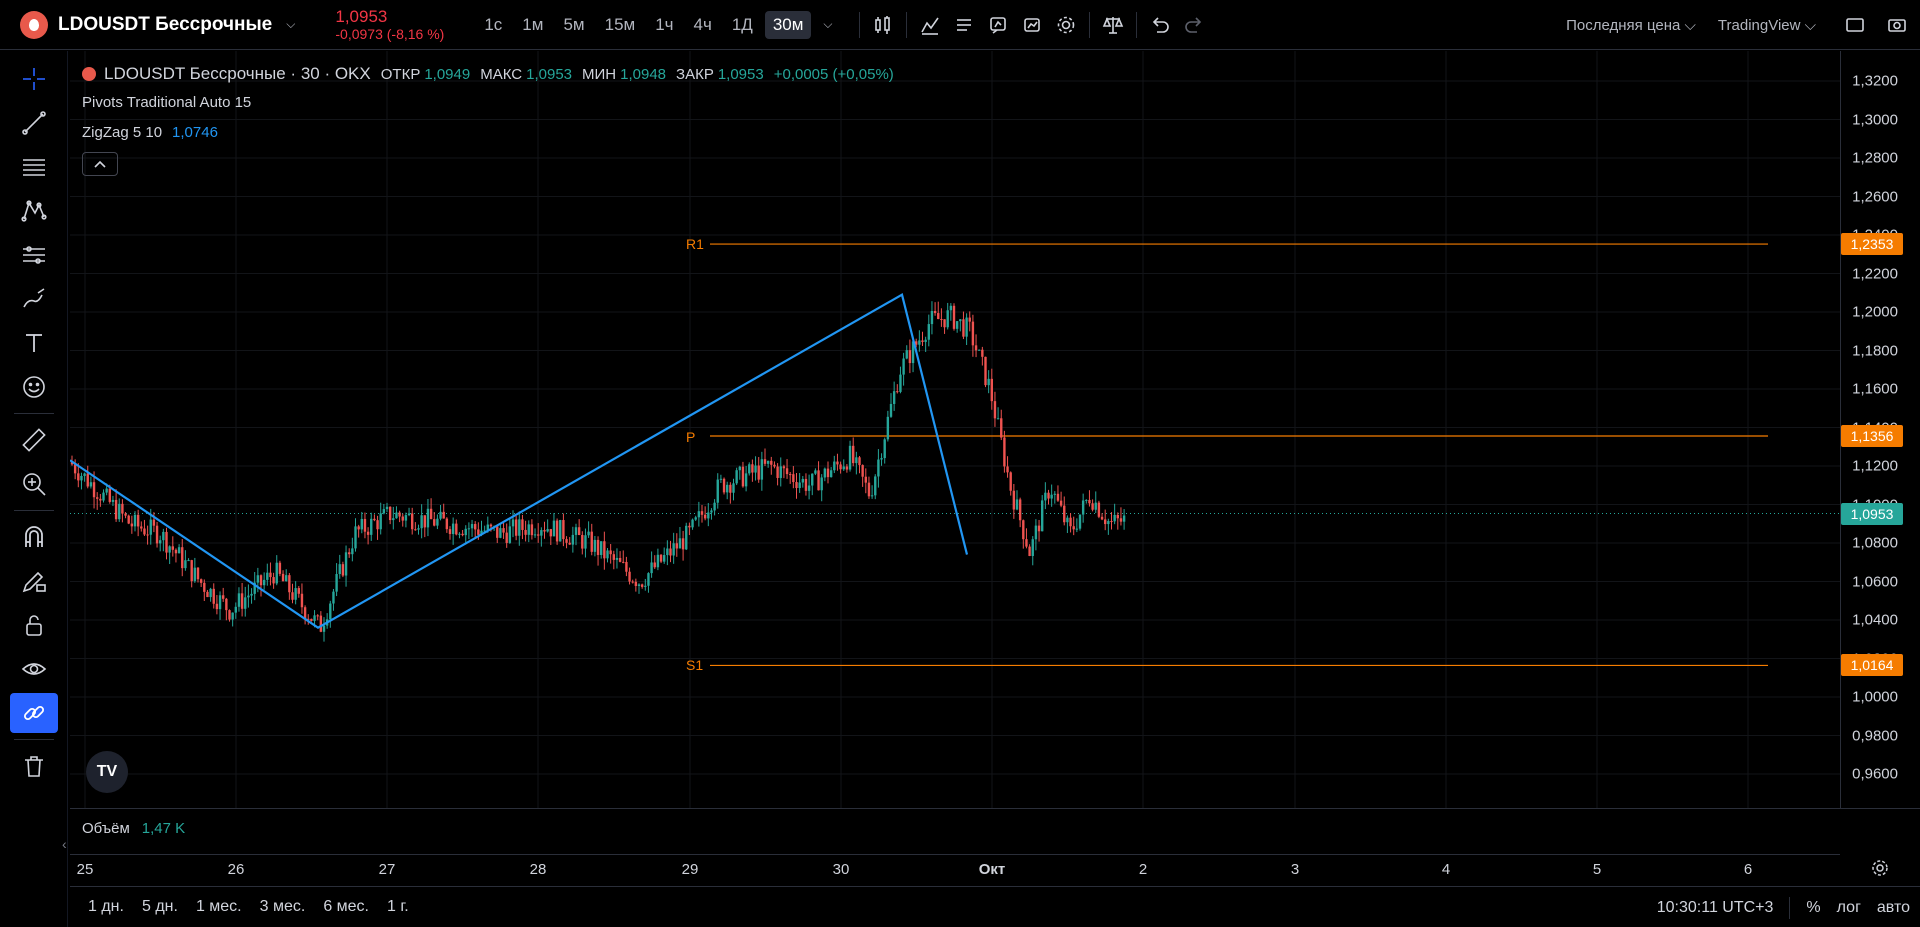  What do you see at coordinates (34, 484) in the screenshot?
I see `zoom-icon` at bounding box center [34, 484].